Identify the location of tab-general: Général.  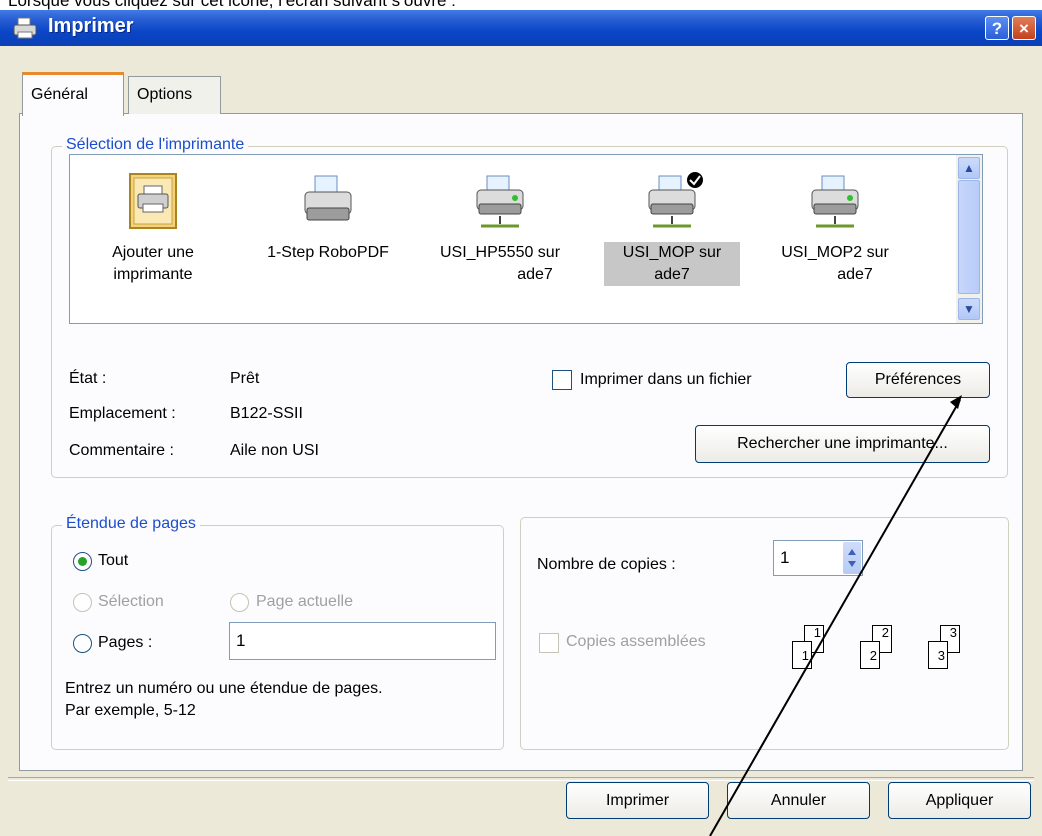
(73, 94).